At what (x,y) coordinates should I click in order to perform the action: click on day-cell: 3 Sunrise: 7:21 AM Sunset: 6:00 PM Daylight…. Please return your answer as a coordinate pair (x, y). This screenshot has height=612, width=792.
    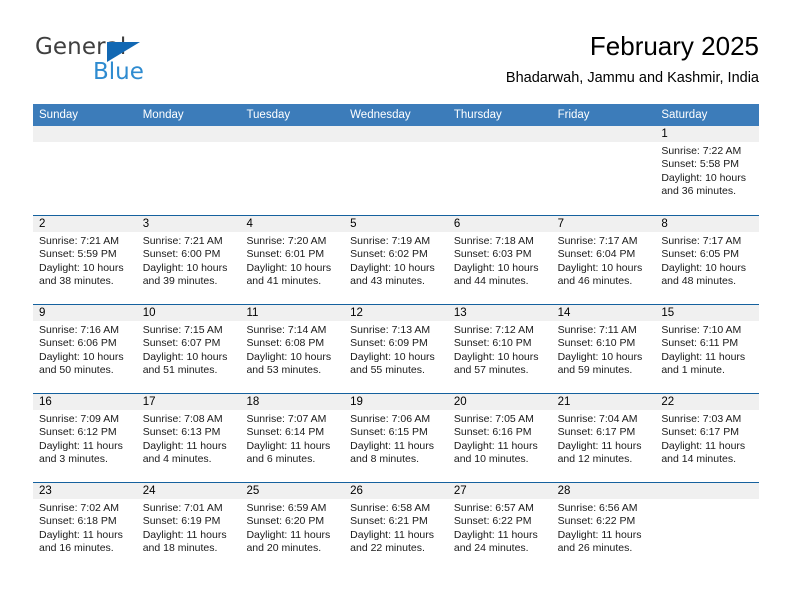
    Looking at the image, I should click on (188, 260).